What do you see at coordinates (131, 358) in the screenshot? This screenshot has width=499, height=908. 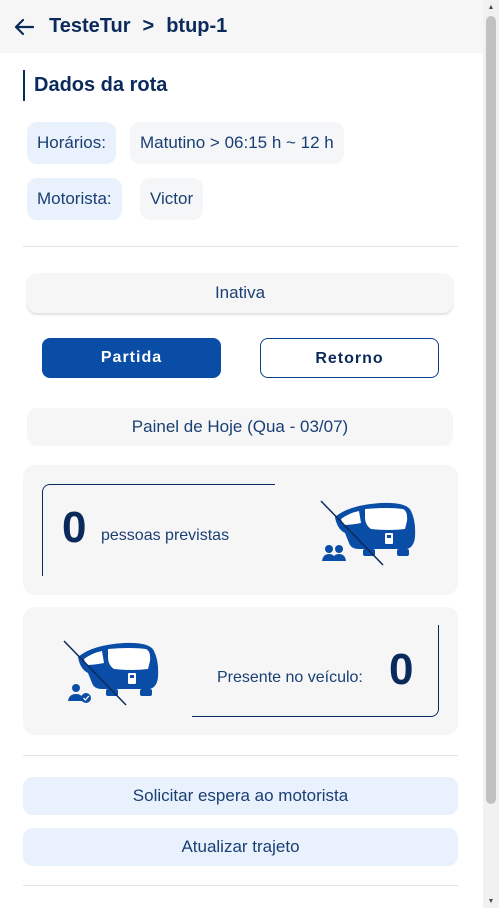 I see `tab-partida: Partida` at bounding box center [131, 358].